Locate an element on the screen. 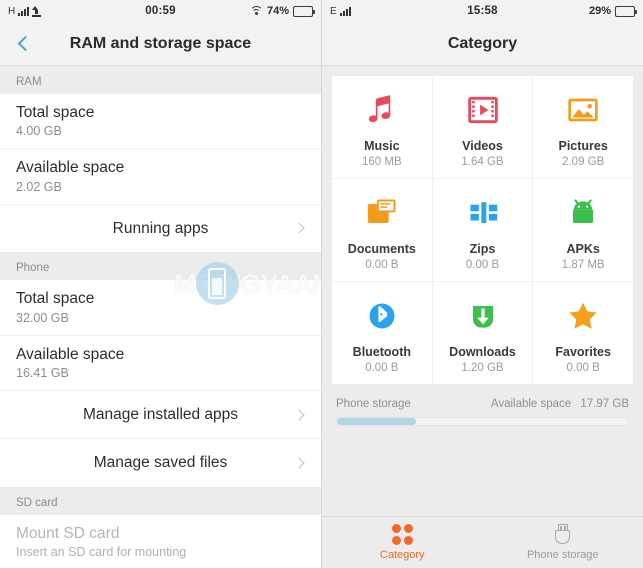 The height and width of the screenshot is (568, 643). category-item-downloads: Downloads 1.20 GB is located at coordinates (483, 333).